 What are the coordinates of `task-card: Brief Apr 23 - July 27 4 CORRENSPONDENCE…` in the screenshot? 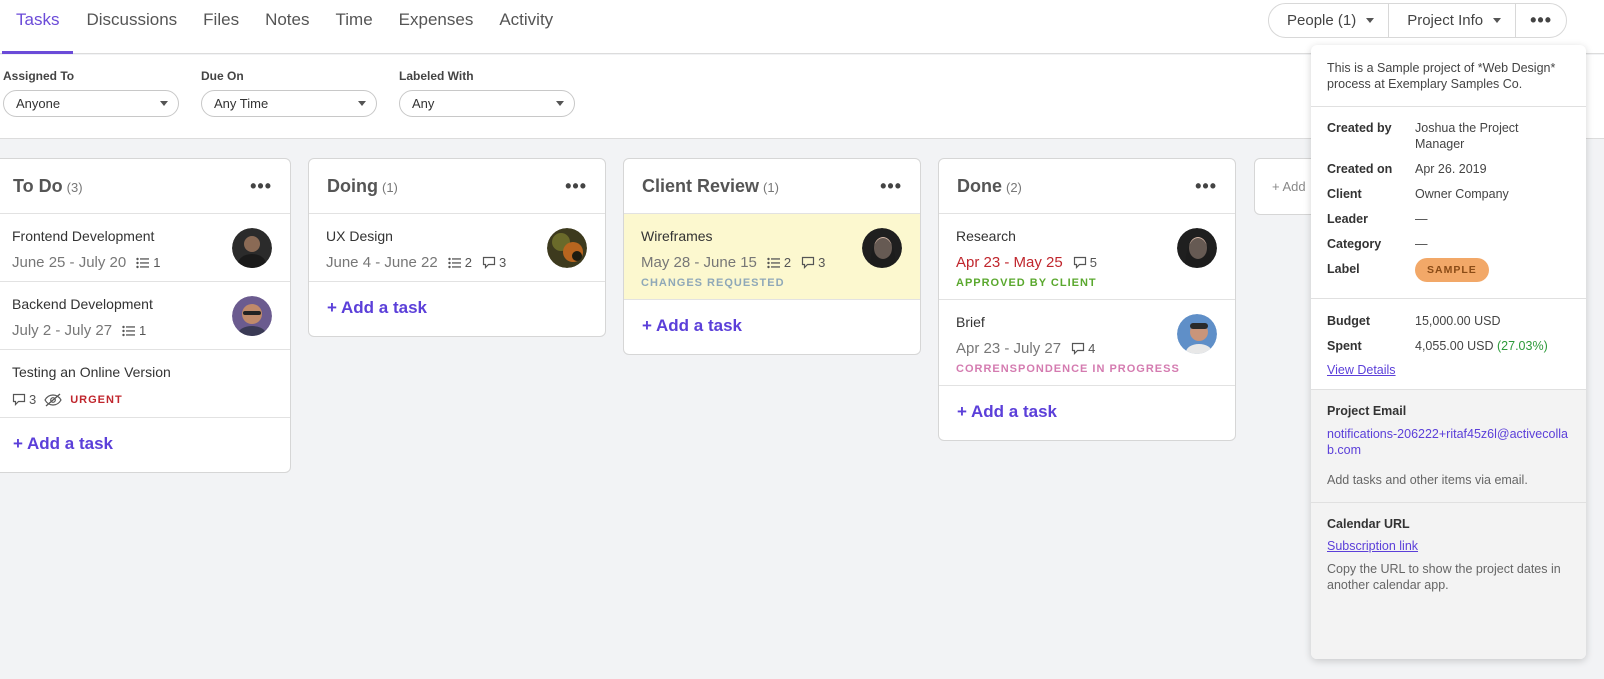 It's located at (1087, 343).